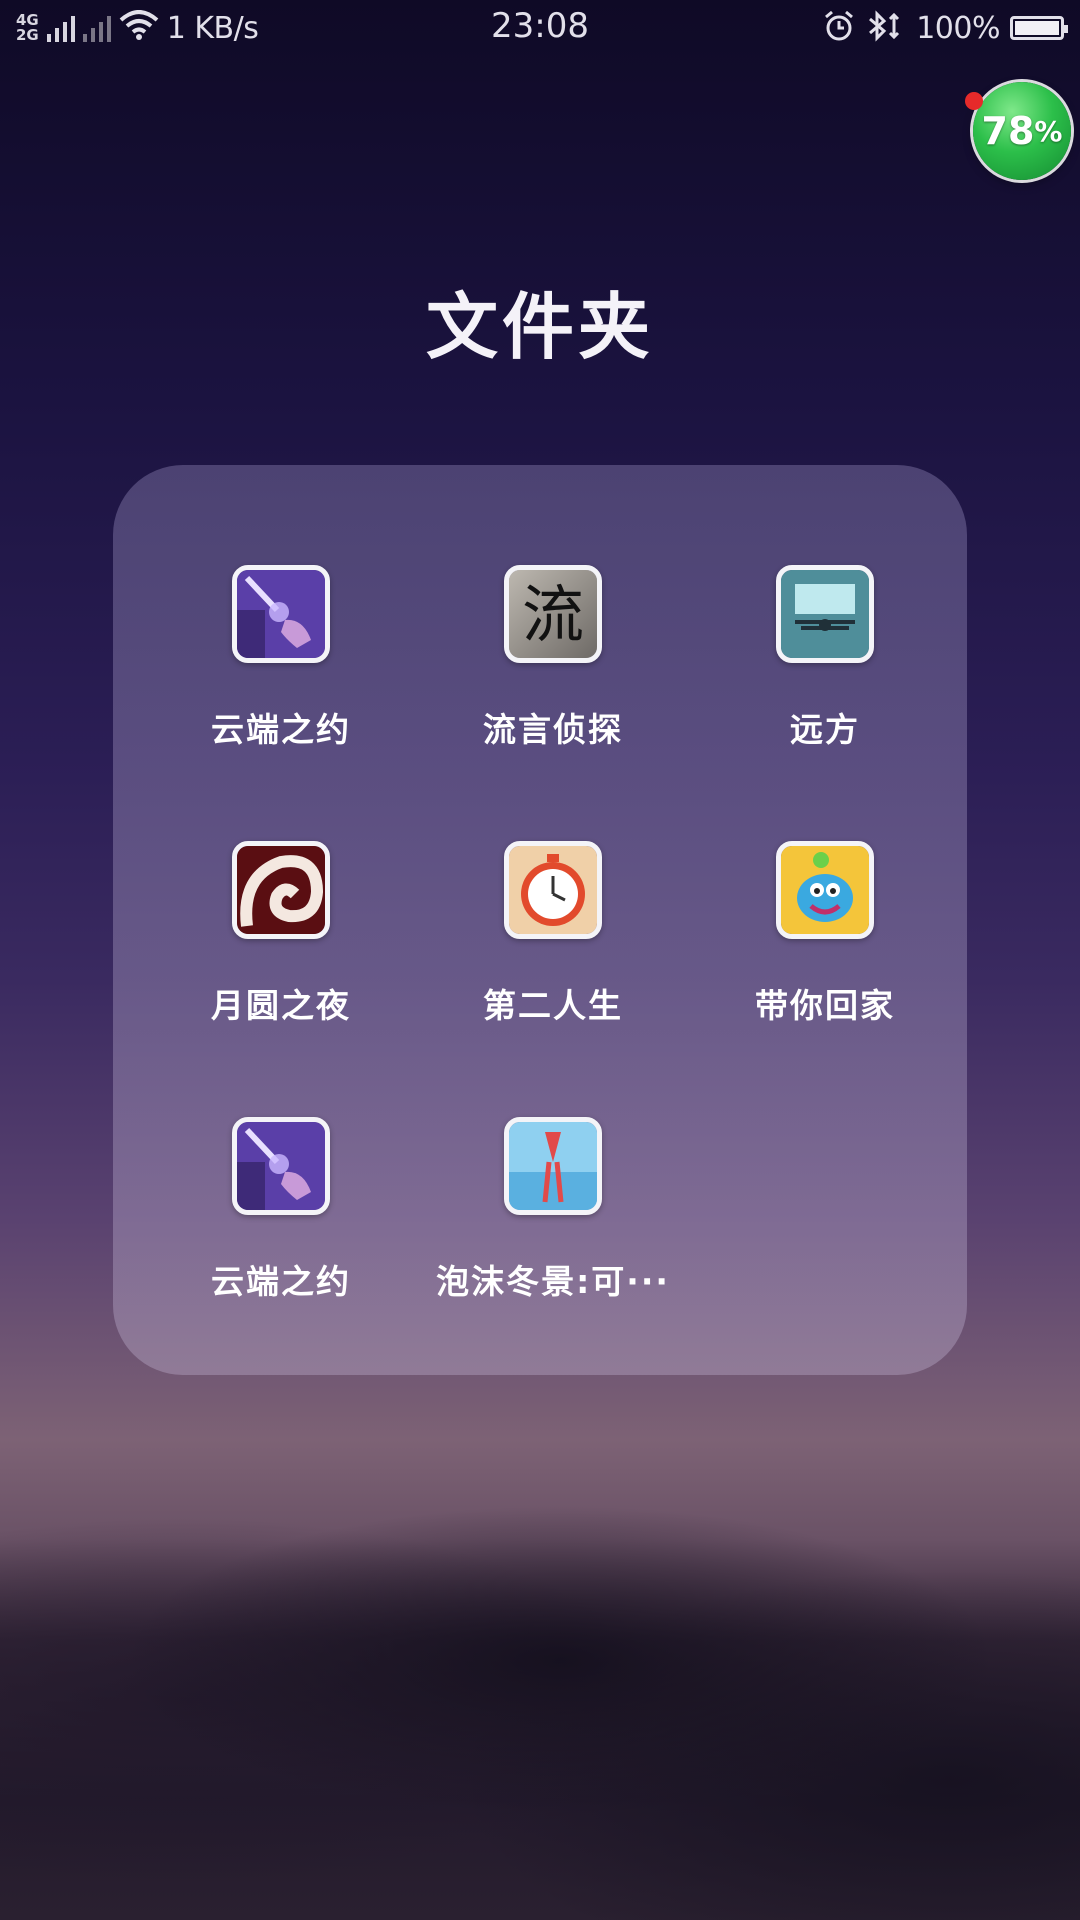 The image size is (1080, 1920). What do you see at coordinates (553, 729) in the screenshot?
I see `app-label: 流言侦探` at bounding box center [553, 729].